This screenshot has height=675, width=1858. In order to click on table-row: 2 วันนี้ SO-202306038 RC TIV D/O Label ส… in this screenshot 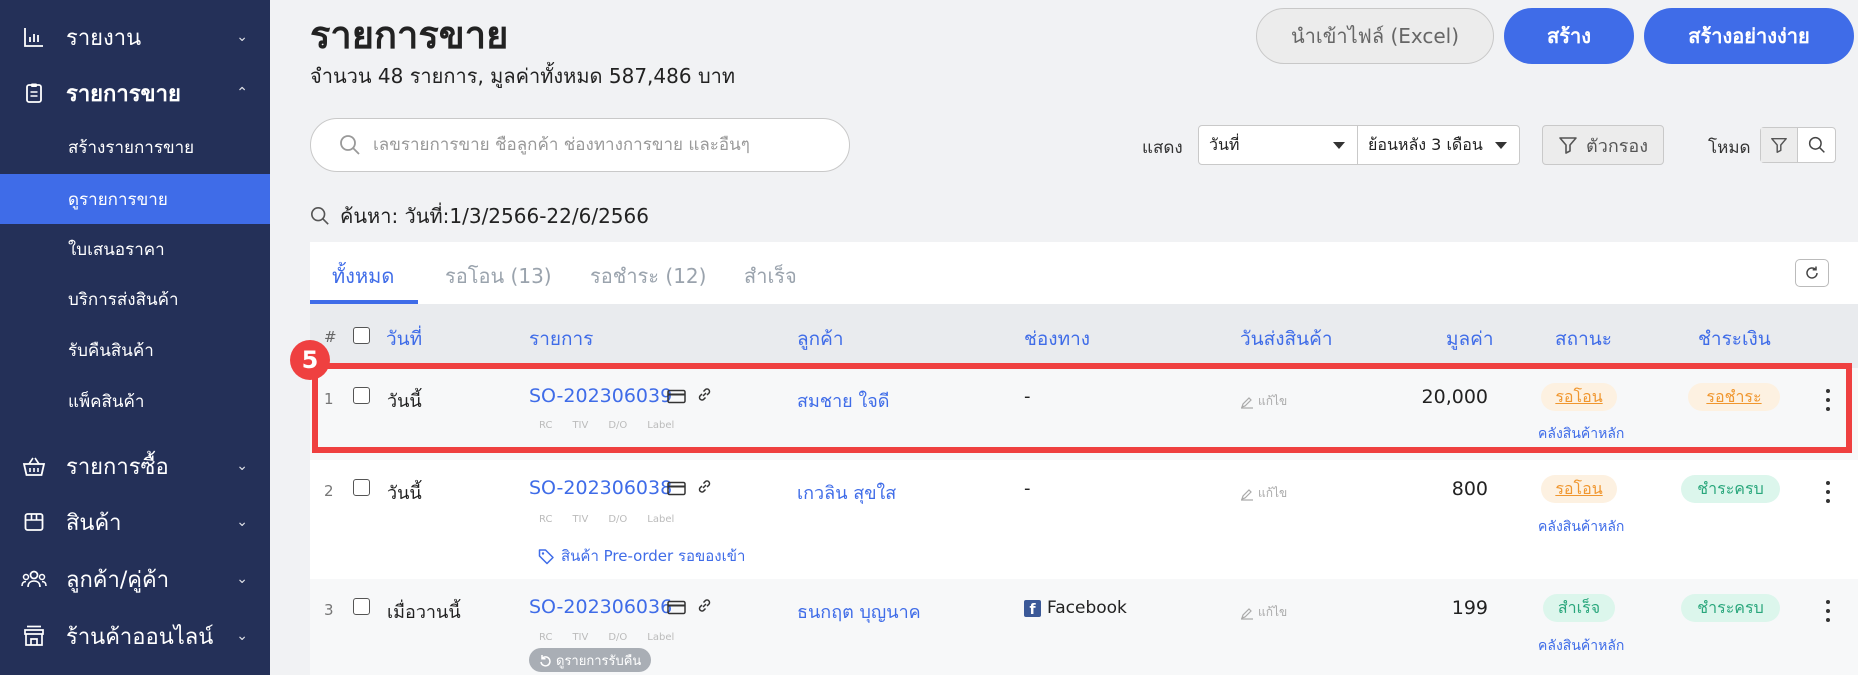, I will do `click(1084, 519)`.